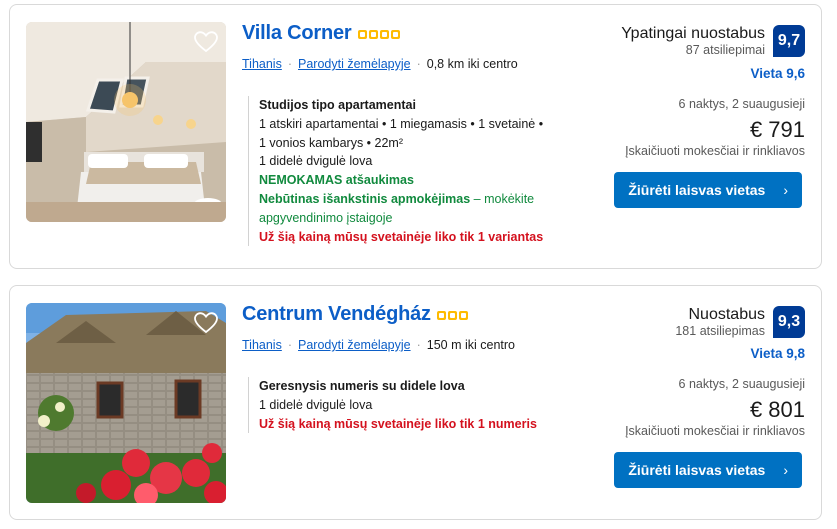  I want to click on review-score: Nuostabus 181 atsiliepimas 9,3, so click(740, 322).